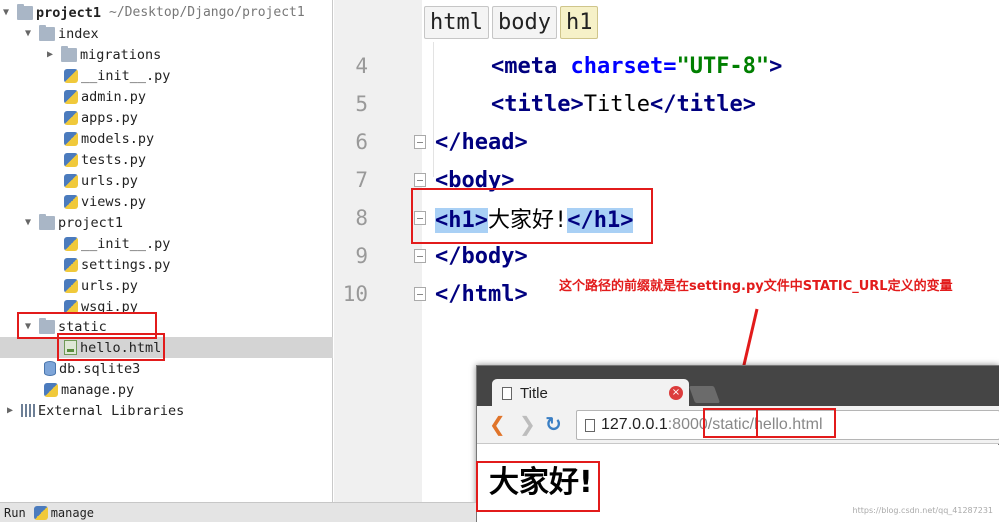 The image size is (999, 522). Describe the element at coordinates (738, 387) in the screenshot. I see `browser-tabbar: Title ×` at that location.